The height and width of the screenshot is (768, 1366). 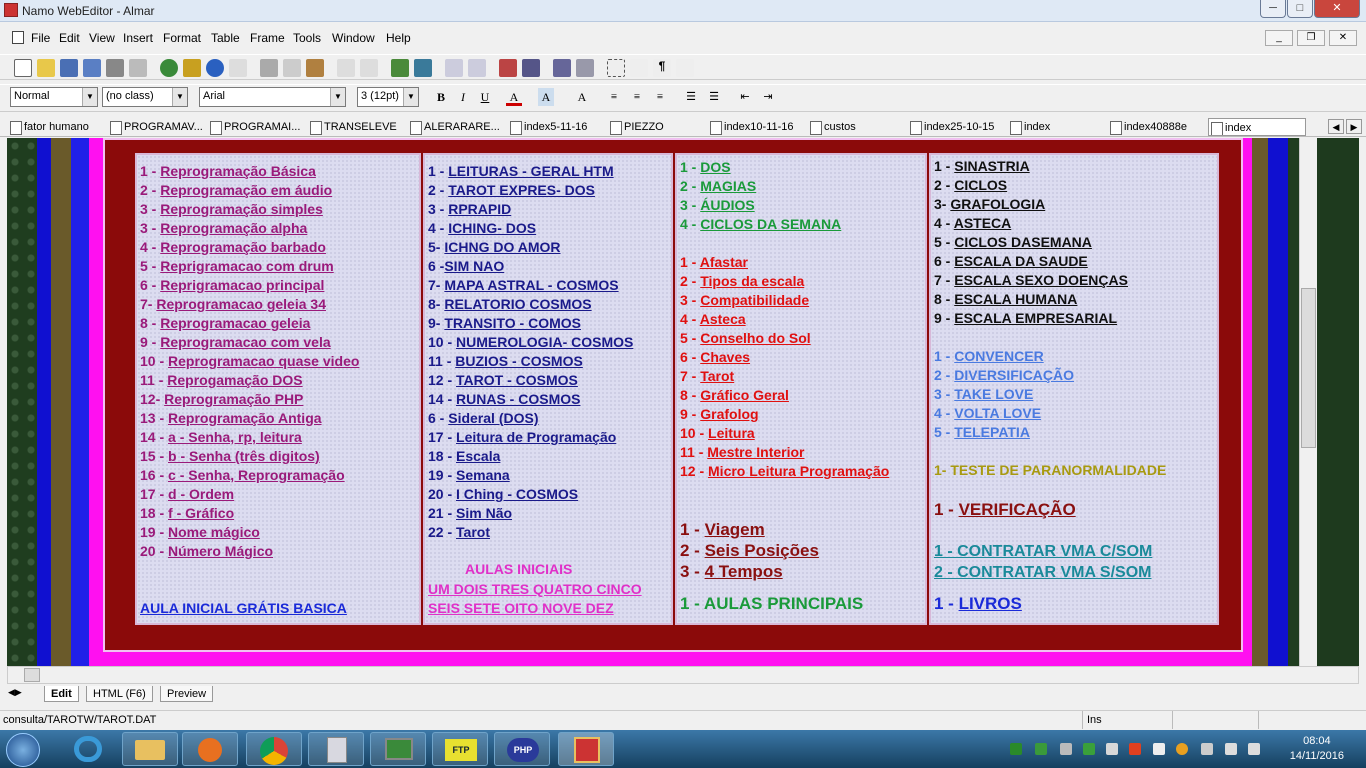 What do you see at coordinates (477, 68) in the screenshot?
I see `insert-layer-icon` at bounding box center [477, 68].